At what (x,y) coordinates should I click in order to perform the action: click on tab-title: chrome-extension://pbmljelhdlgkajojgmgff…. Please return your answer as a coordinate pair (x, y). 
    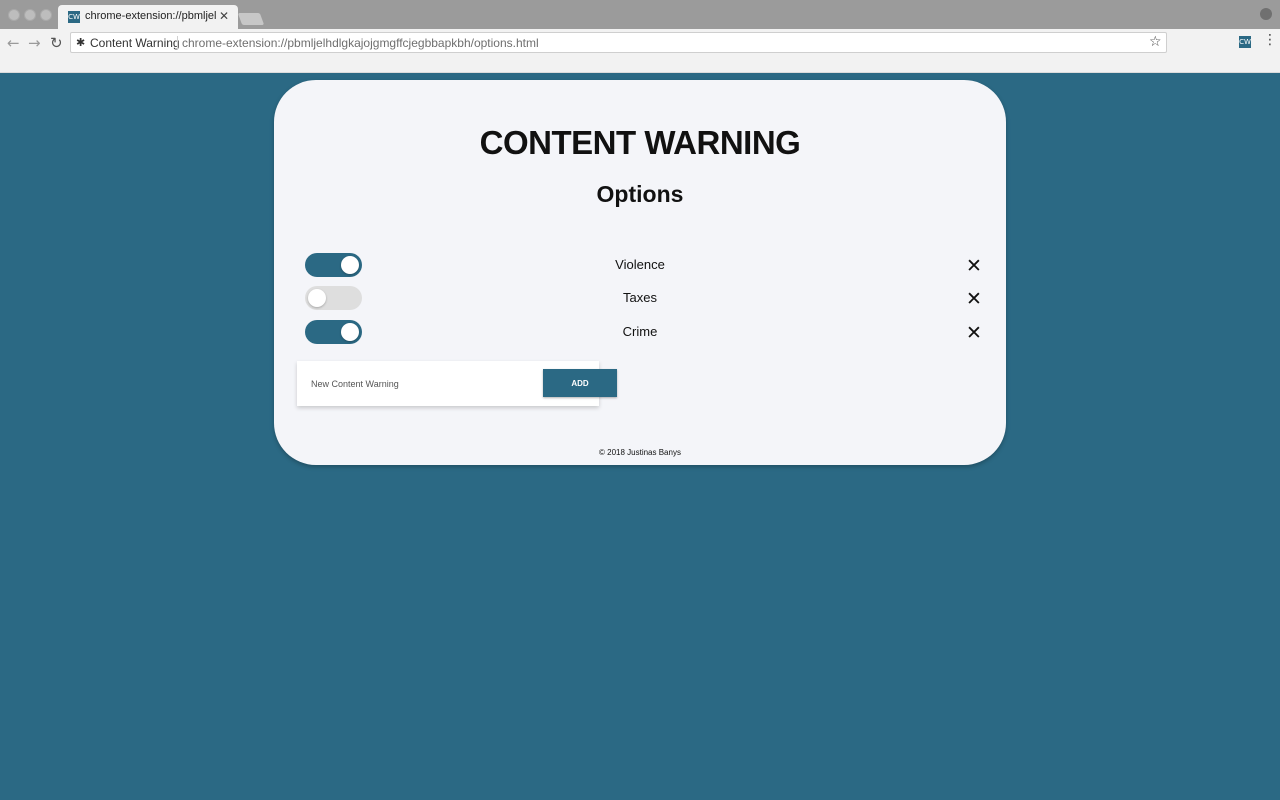
    Looking at the image, I should click on (151, 16).